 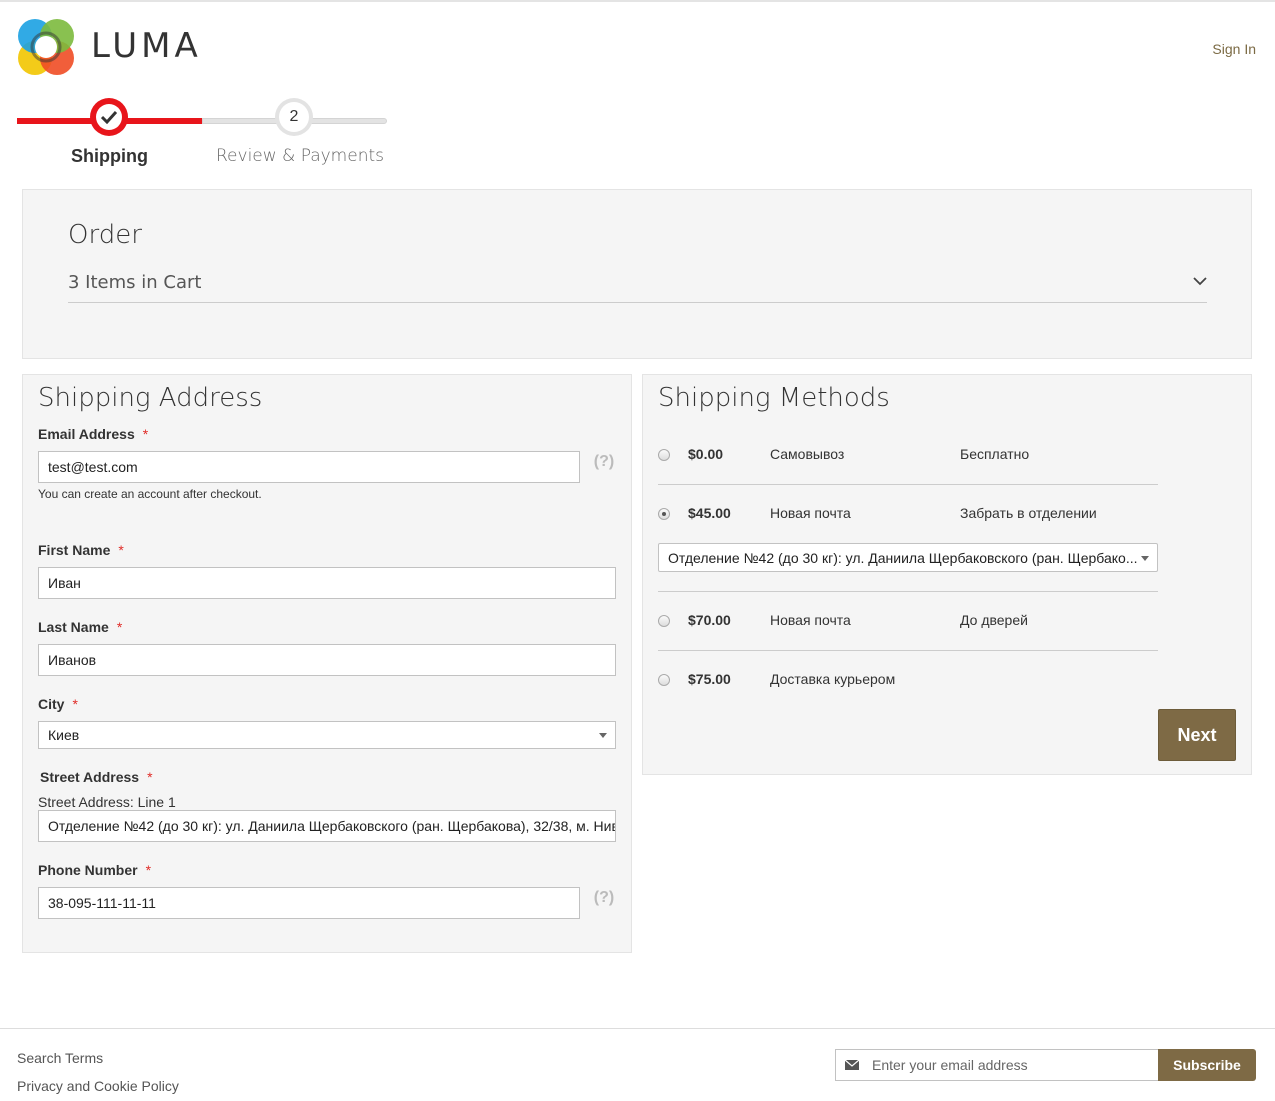 I want to click on chevron-down-icon, so click(x=1200, y=281).